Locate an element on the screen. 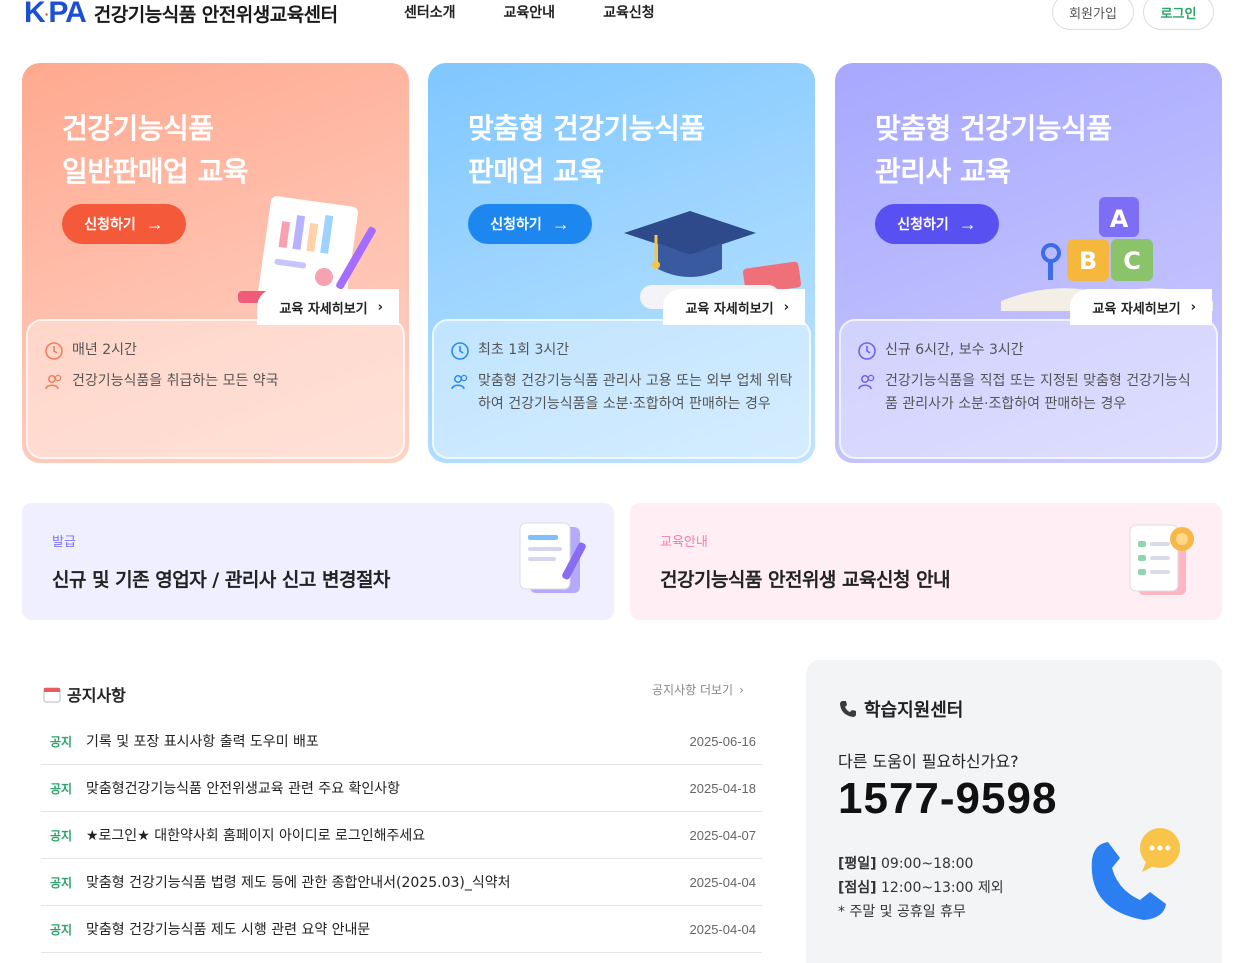 This screenshot has height=963, width=1241. site-logo: K·PA 건강기능식품 안전위생교육센터 is located at coordinates (181, 15).